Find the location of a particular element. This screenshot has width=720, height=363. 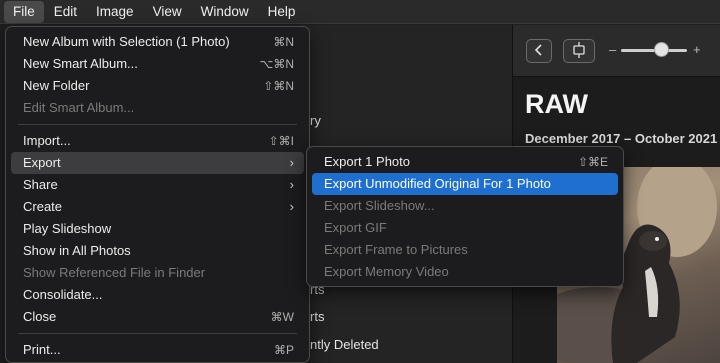

menu-bar: File Edit Image View Window Help is located at coordinates (360, 12).